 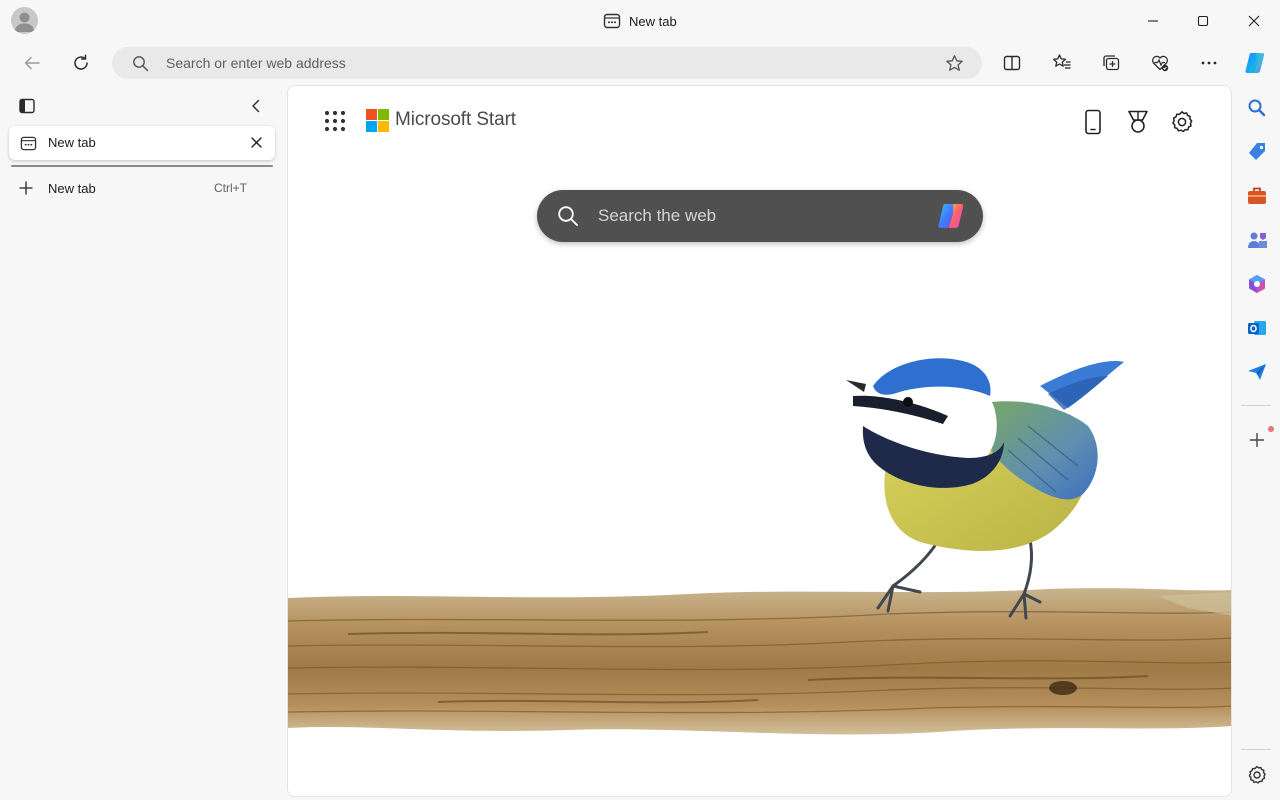 I want to click on sidebar-settings-icon, so click(x=1257, y=774).